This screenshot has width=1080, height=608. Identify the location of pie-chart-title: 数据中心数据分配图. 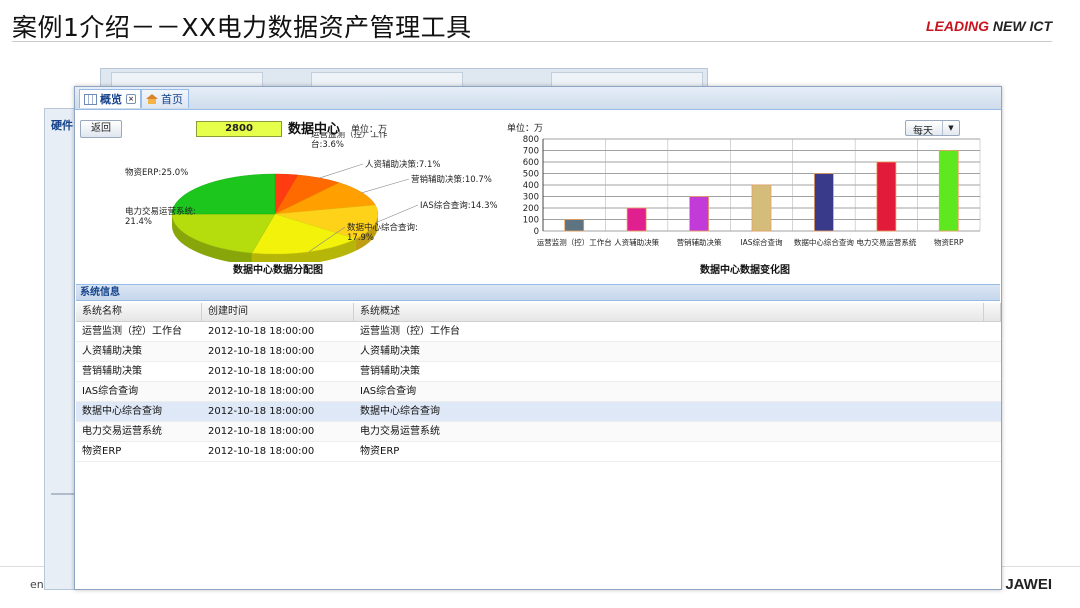
(278, 270).